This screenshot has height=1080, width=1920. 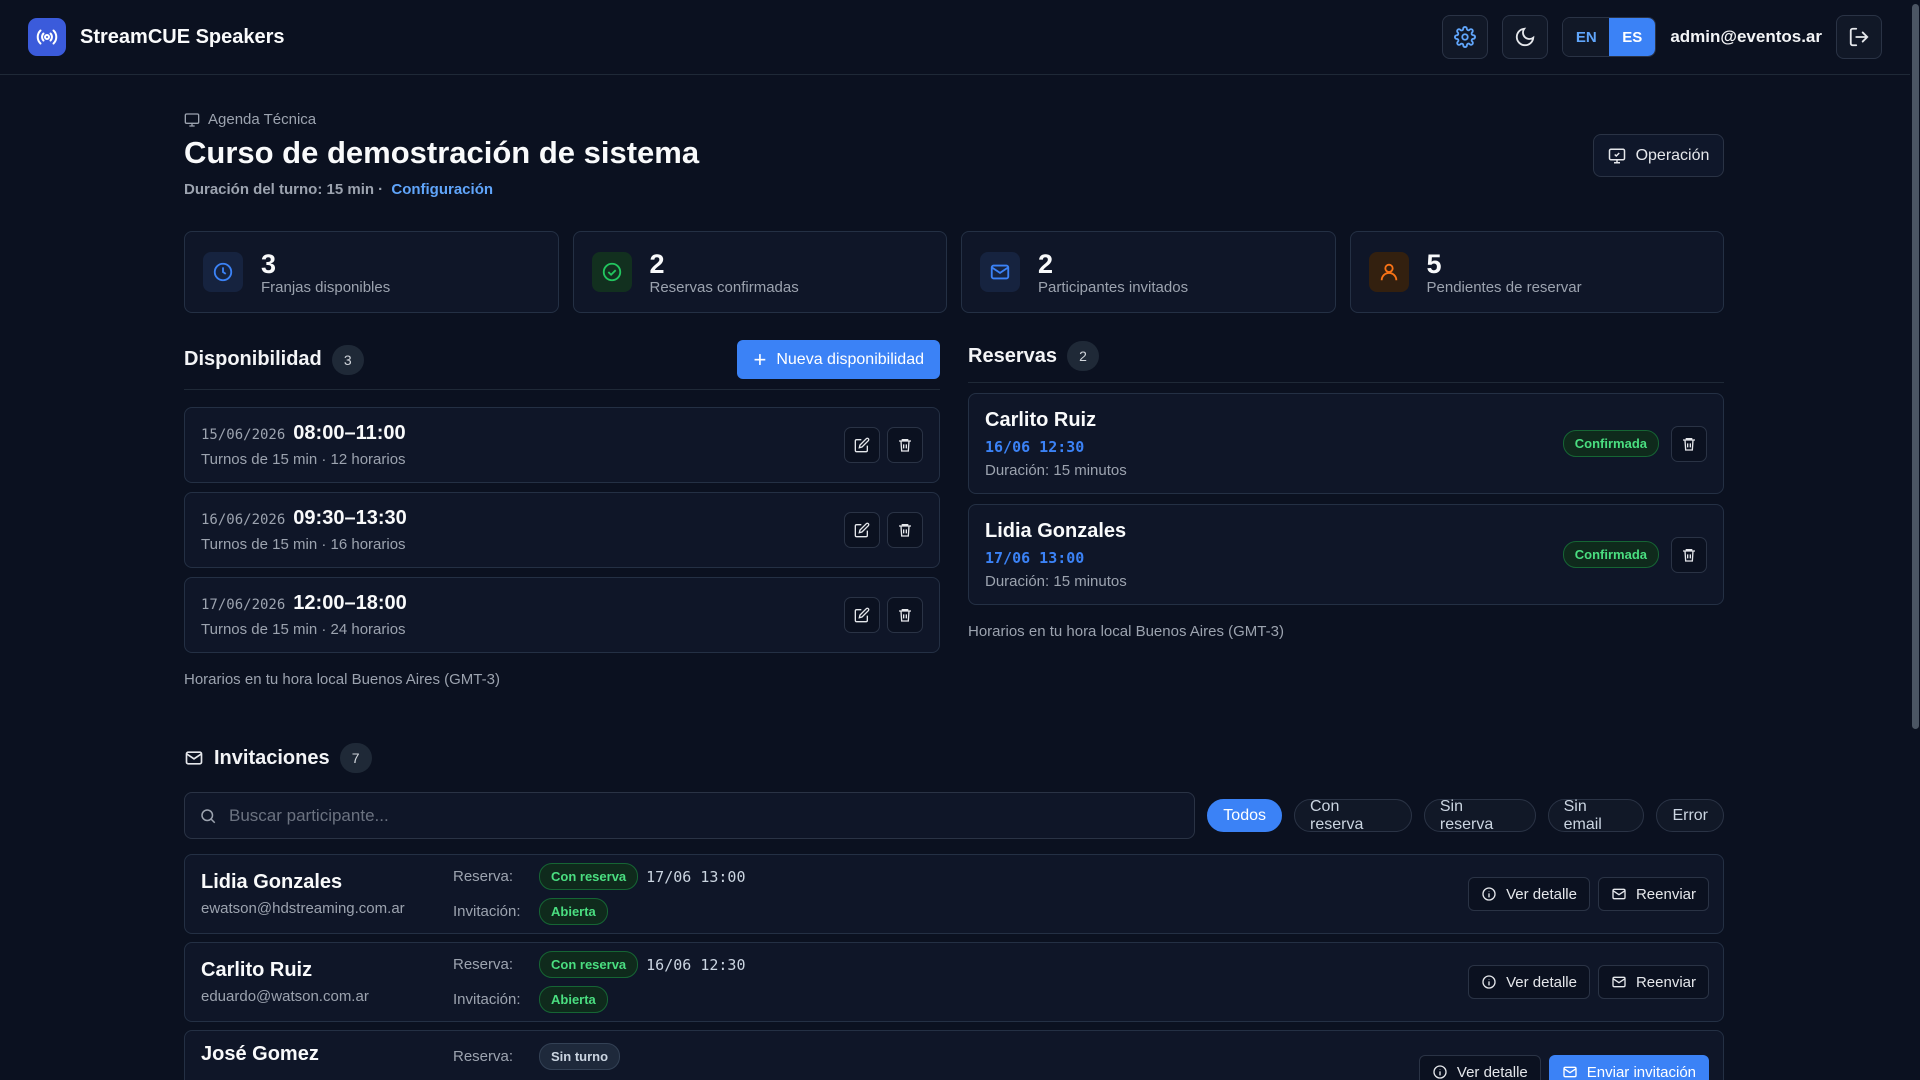 What do you see at coordinates (1746, 36) in the screenshot?
I see `user-email: admin@eventos.ar` at bounding box center [1746, 36].